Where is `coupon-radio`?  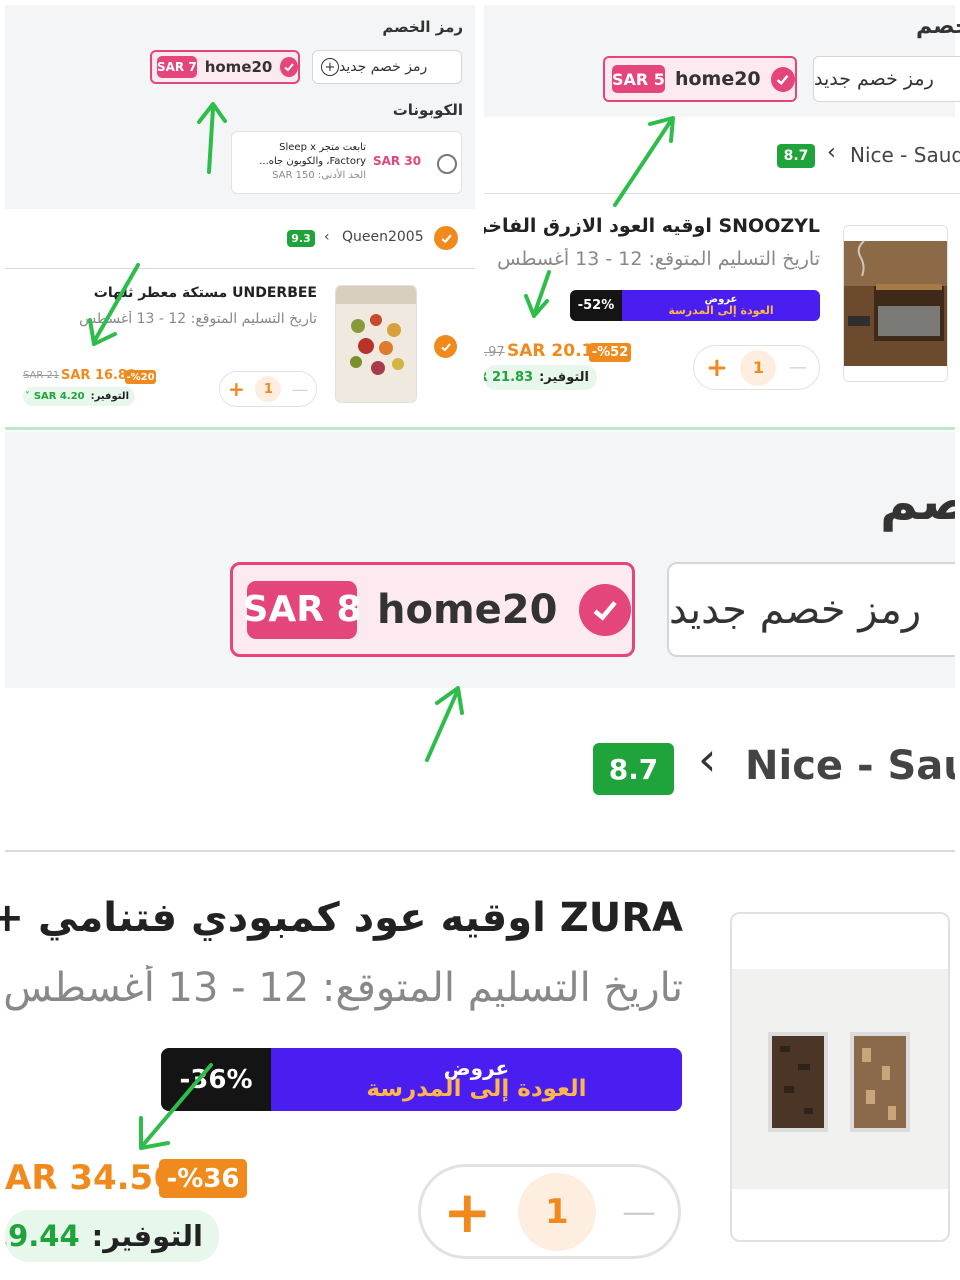
coupon-radio is located at coordinates (447, 164).